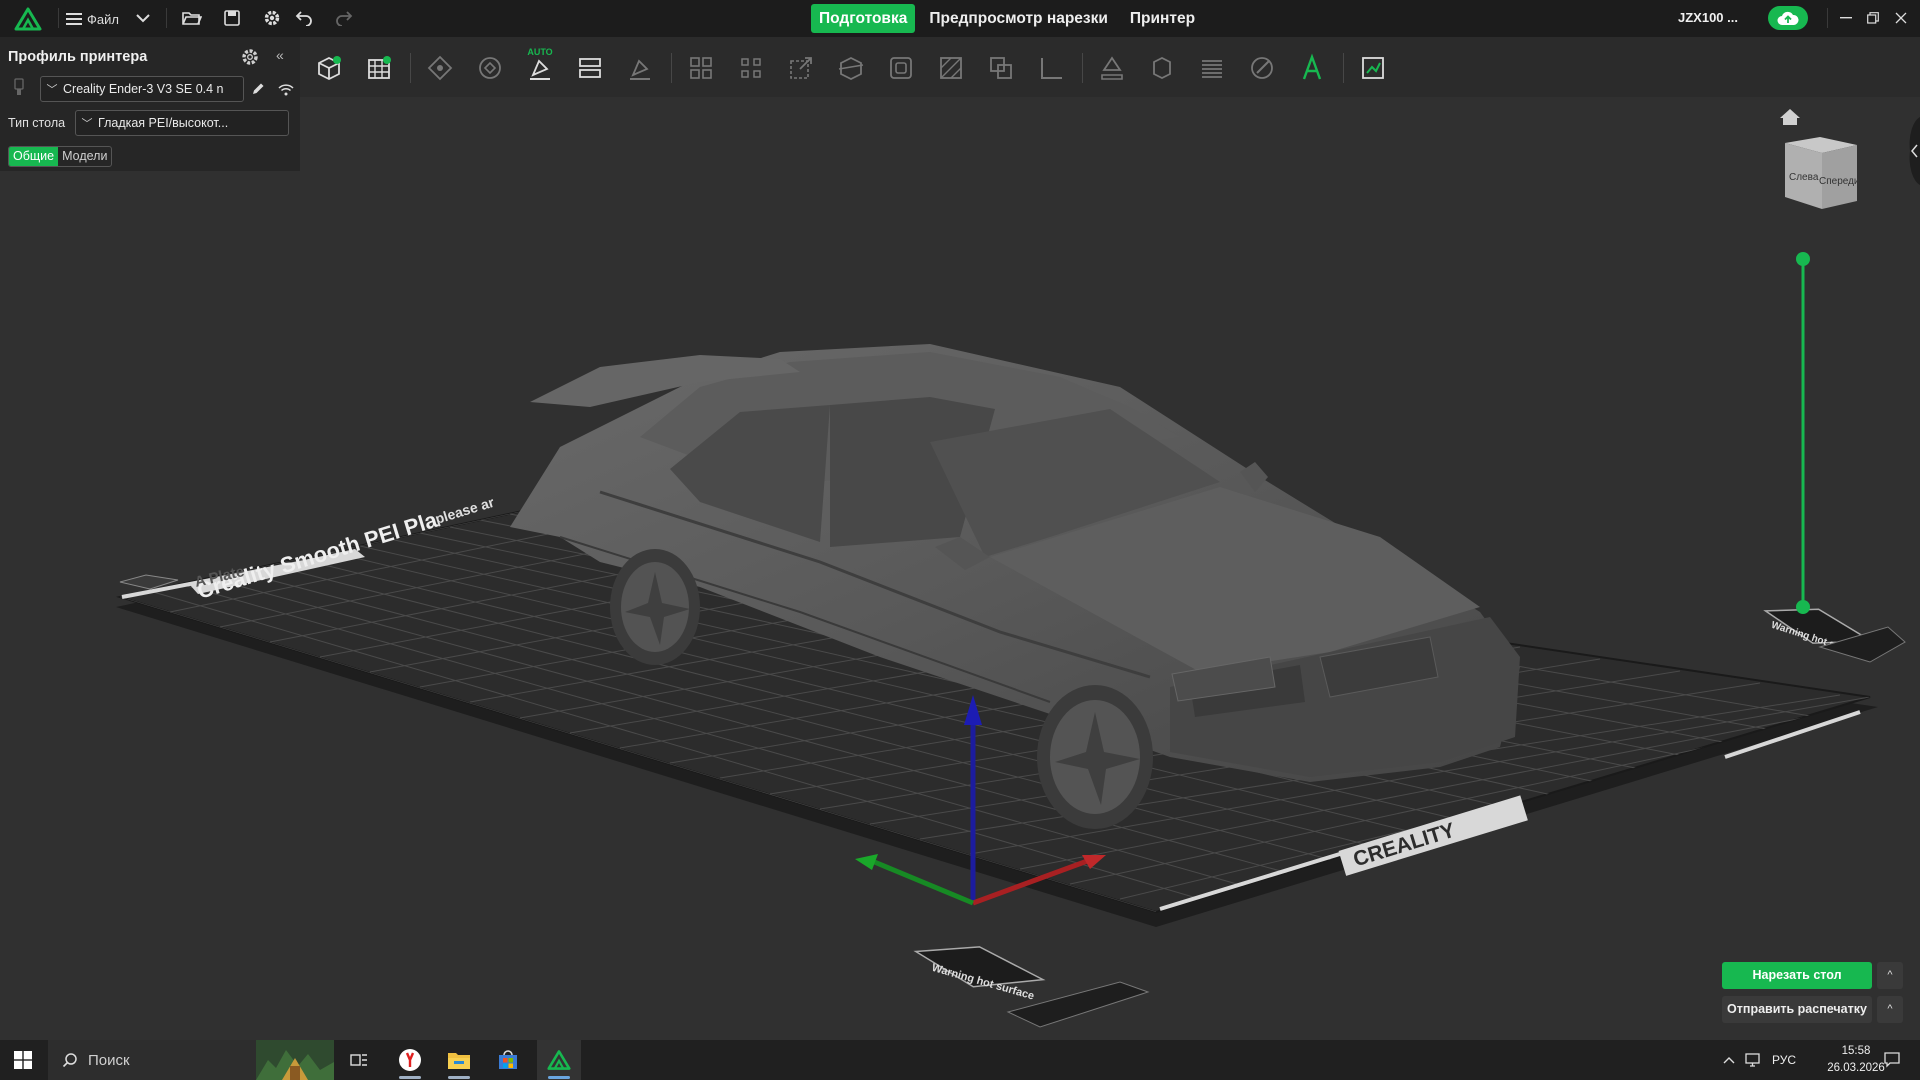 This screenshot has height=1080, width=1920. What do you see at coordinates (286, 89) in the screenshot?
I see `wifi-button` at bounding box center [286, 89].